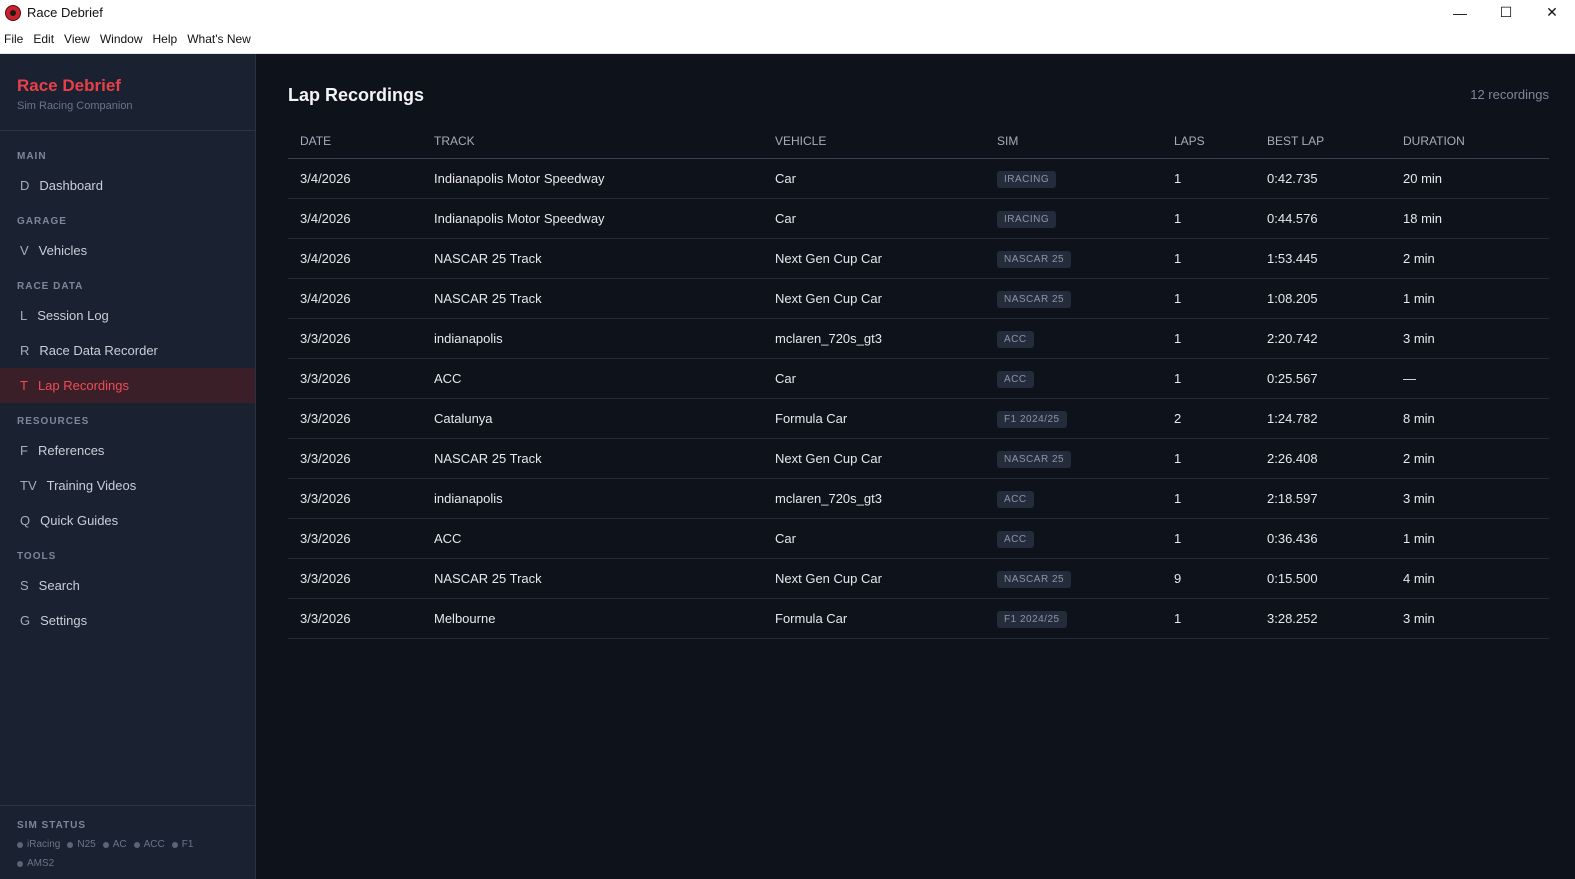  Describe the element at coordinates (1032, 619) in the screenshot. I see `sim-badge: F1 2024/25` at that location.